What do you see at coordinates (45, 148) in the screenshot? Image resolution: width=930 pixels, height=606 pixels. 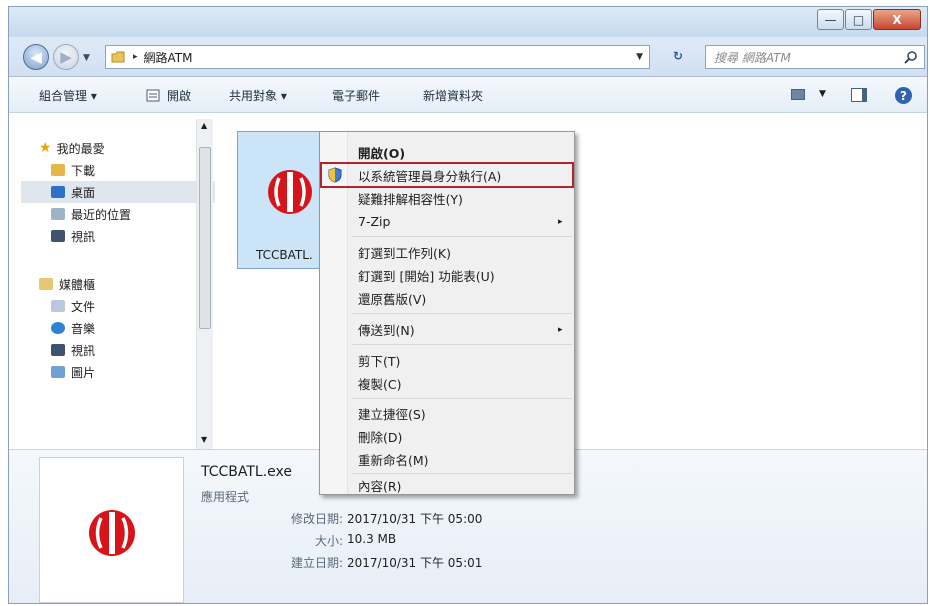 I see `star-icon: ★` at bounding box center [45, 148].